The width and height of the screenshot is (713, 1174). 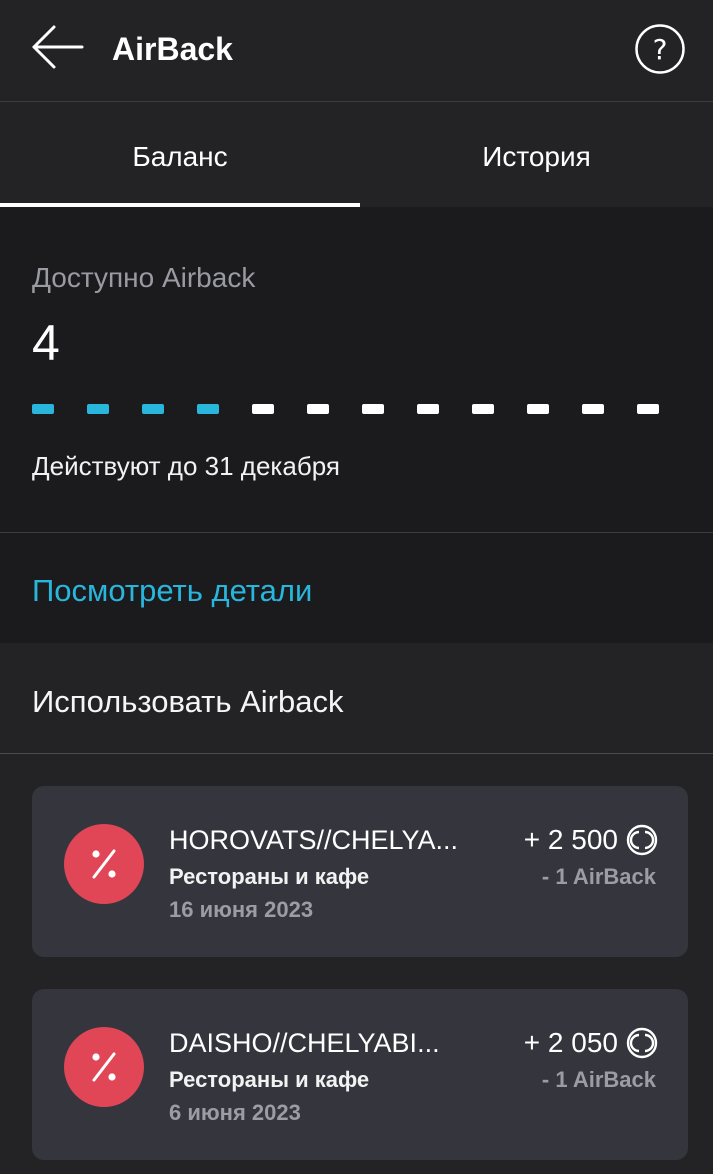 I want to click on page-title: AirBack, so click(x=172, y=49).